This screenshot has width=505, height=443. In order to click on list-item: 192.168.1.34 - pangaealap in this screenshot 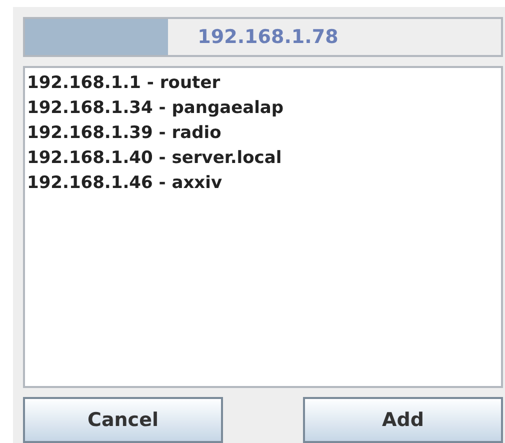, I will do `click(263, 108)`.